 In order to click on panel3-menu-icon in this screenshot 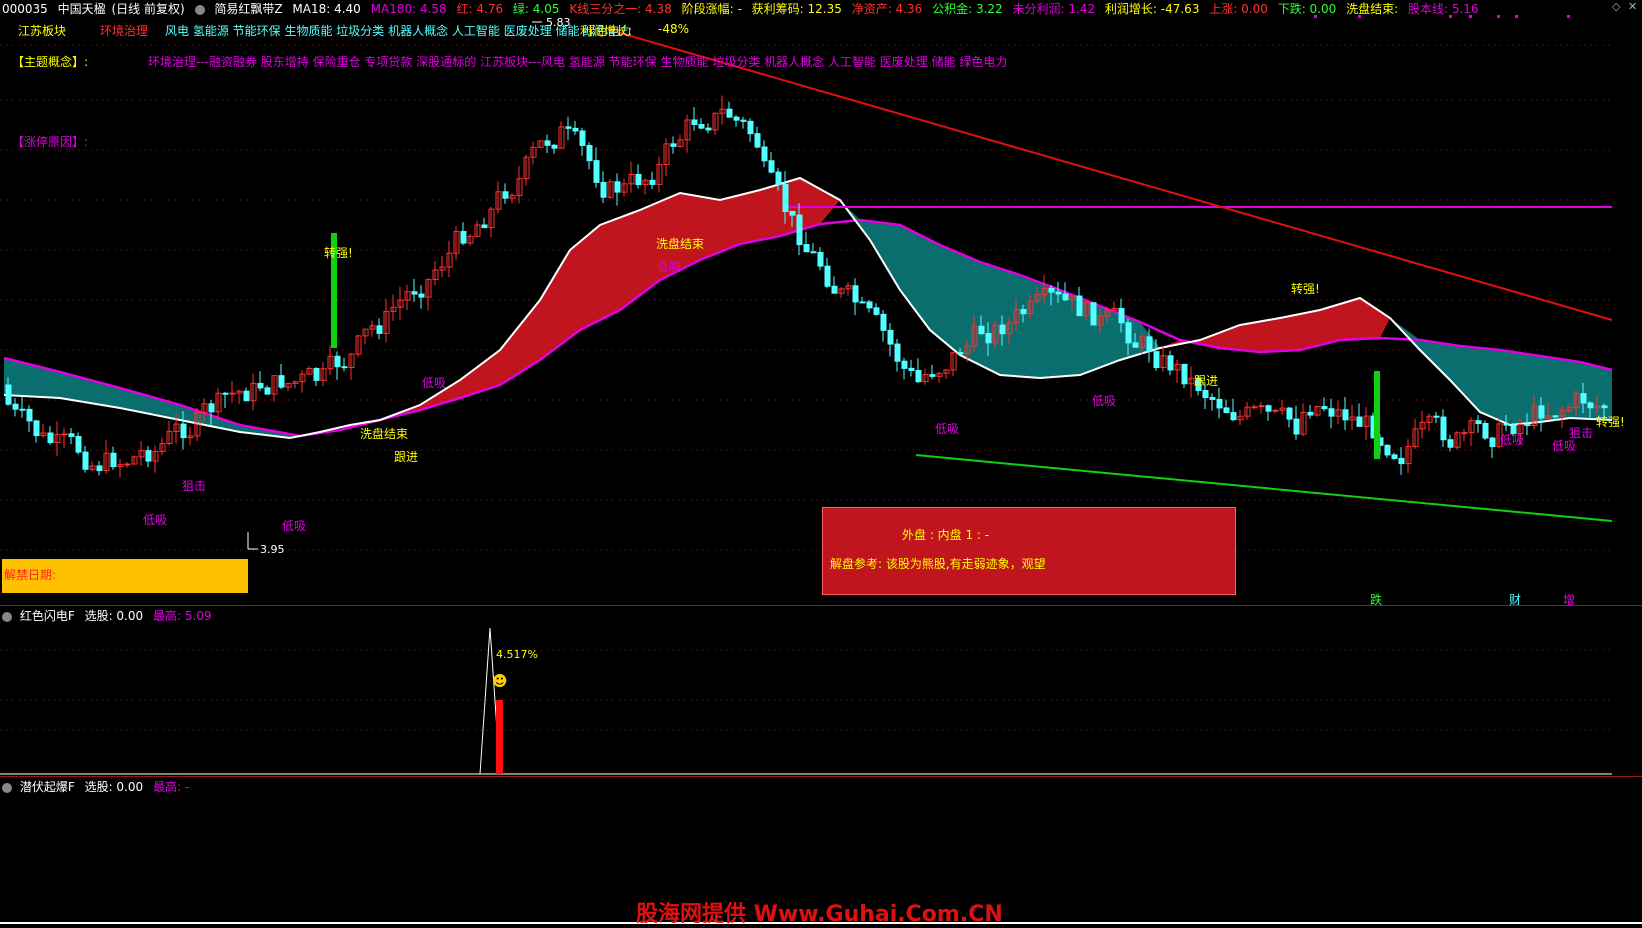, I will do `click(7, 787)`.